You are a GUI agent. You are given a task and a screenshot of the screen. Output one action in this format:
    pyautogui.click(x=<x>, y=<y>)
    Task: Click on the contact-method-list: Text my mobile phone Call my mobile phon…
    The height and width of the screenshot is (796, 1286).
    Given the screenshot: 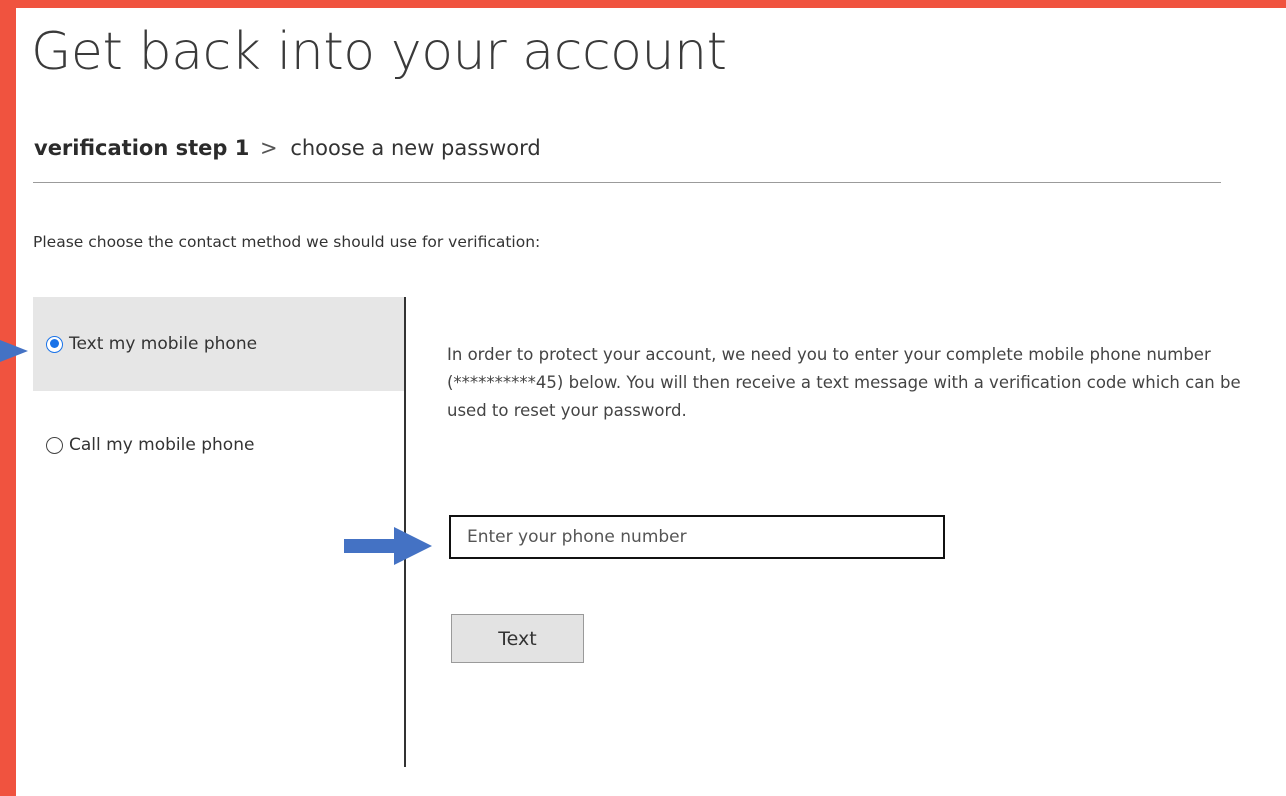 What is the action you would take?
    pyautogui.click(x=218, y=394)
    